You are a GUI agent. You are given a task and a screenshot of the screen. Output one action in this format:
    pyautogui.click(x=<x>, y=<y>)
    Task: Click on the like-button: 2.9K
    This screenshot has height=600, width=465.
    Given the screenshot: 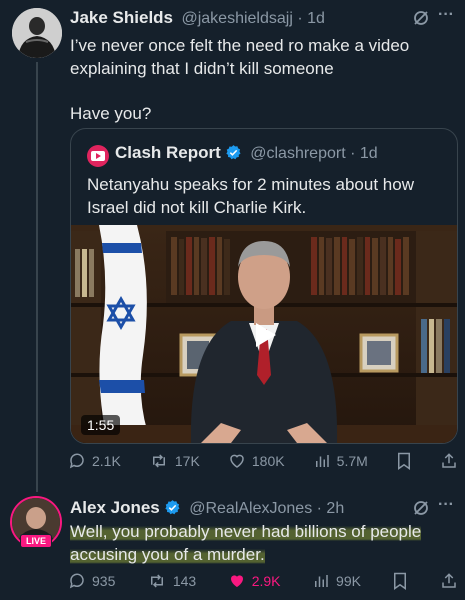 What is the action you would take?
    pyautogui.click(x=254, y=581)
    